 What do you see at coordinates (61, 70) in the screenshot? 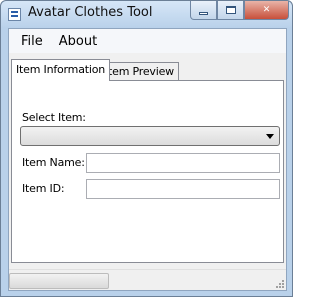
I see `tab-item-information: Item Information` at bounding box center [61, 70].